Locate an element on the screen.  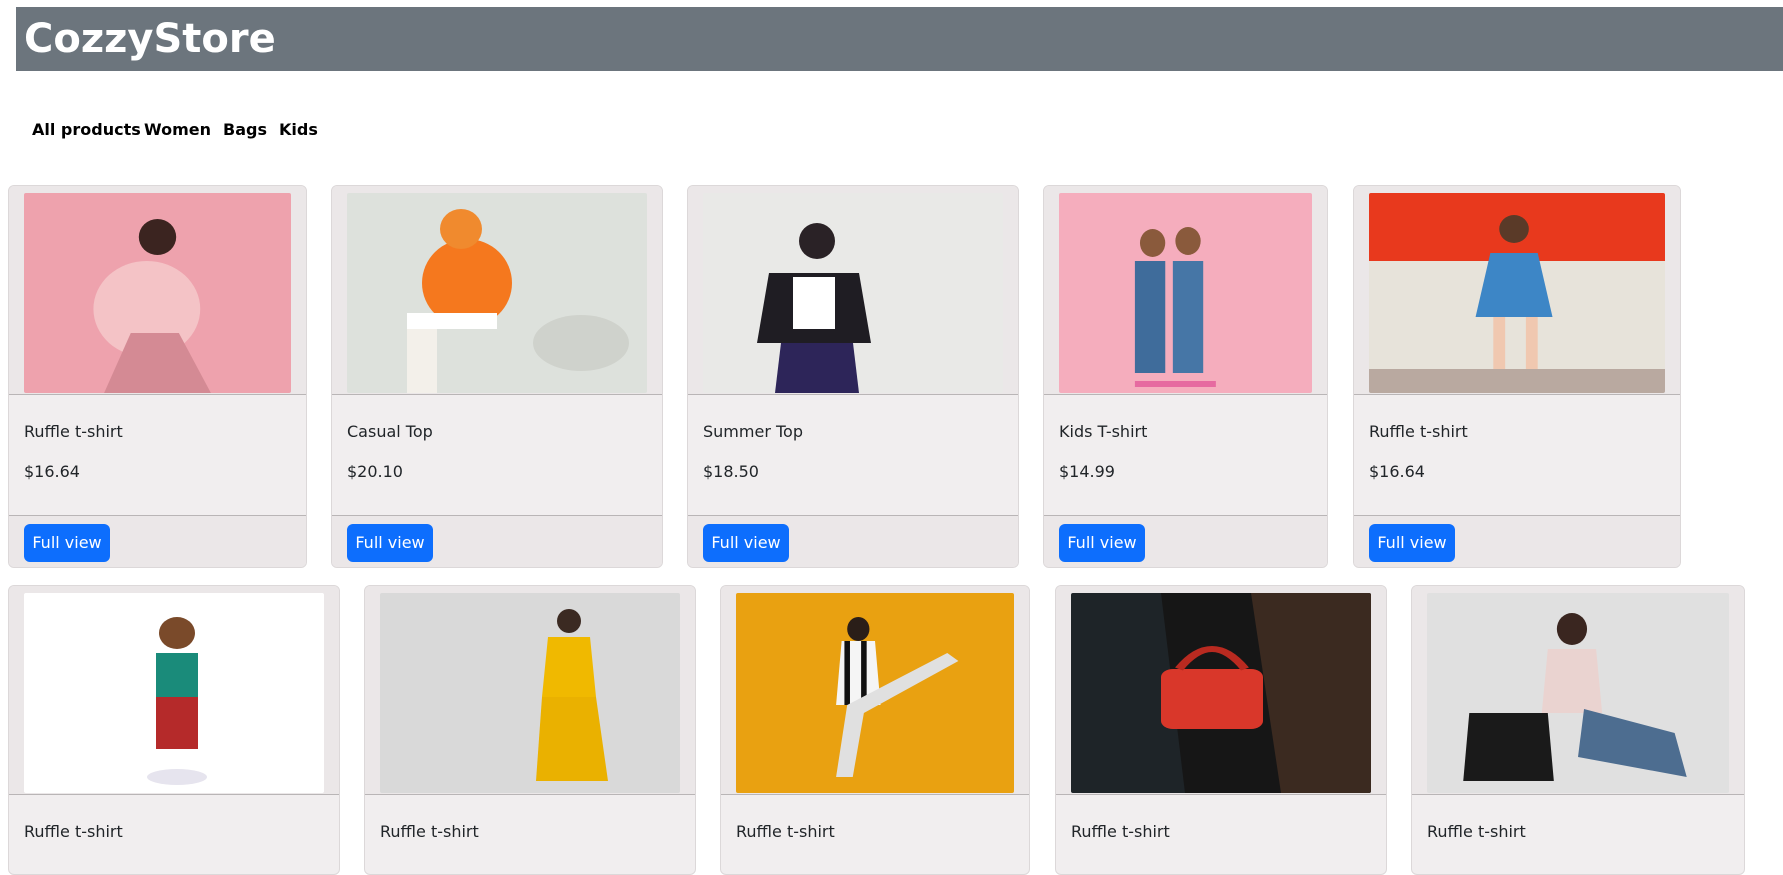
product-title: Casual Top is located at coordinates (390, 431).